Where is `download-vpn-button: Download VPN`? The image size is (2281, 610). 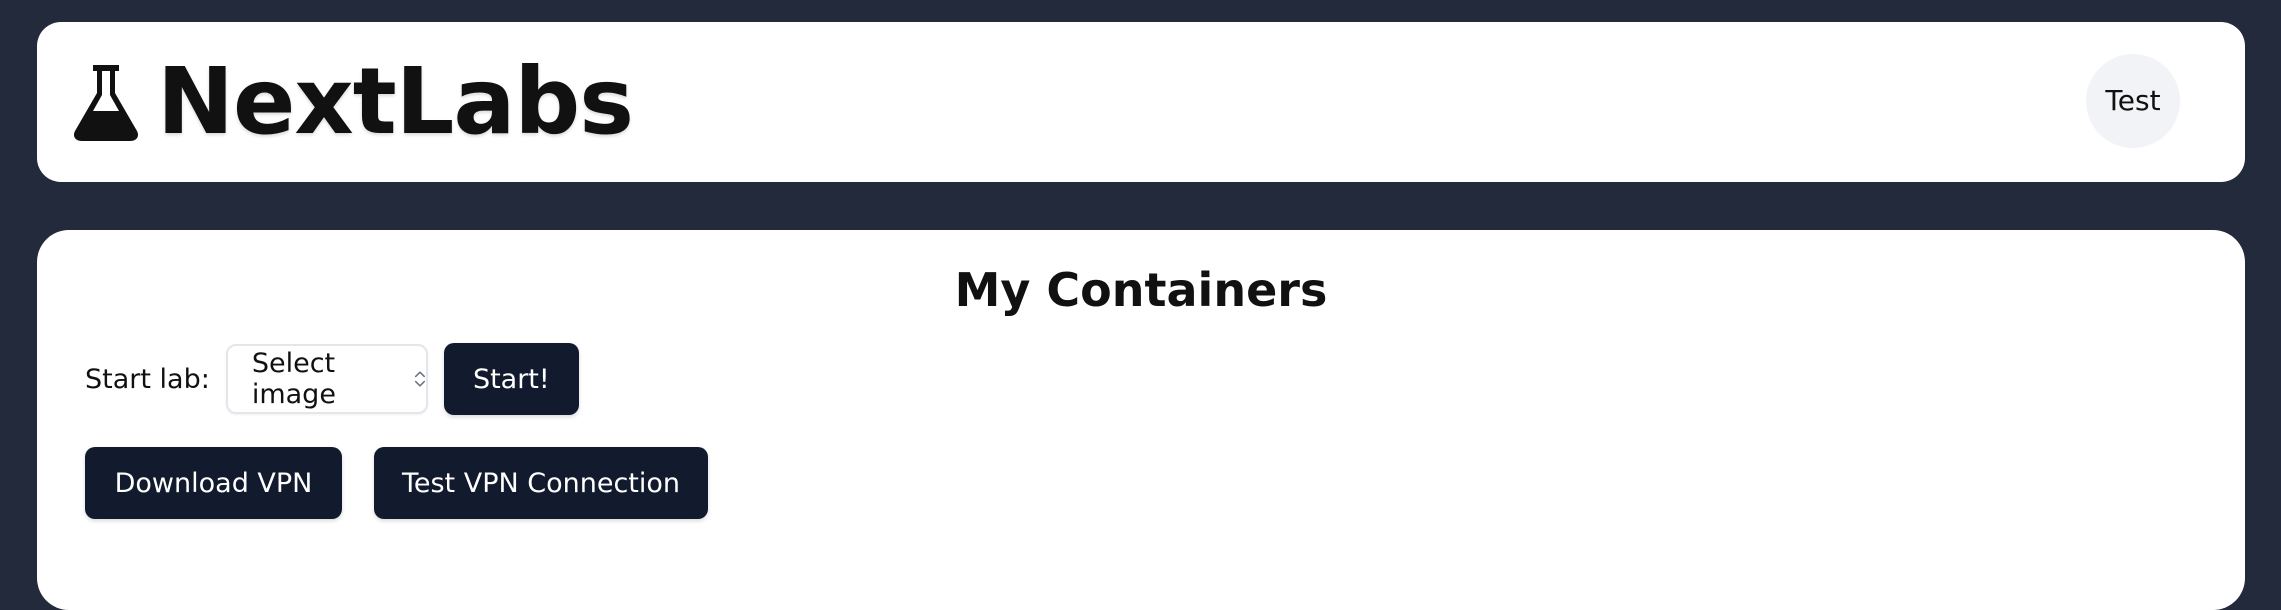 download-vpn-button: Download VPN is located at coordinates (213, 483).